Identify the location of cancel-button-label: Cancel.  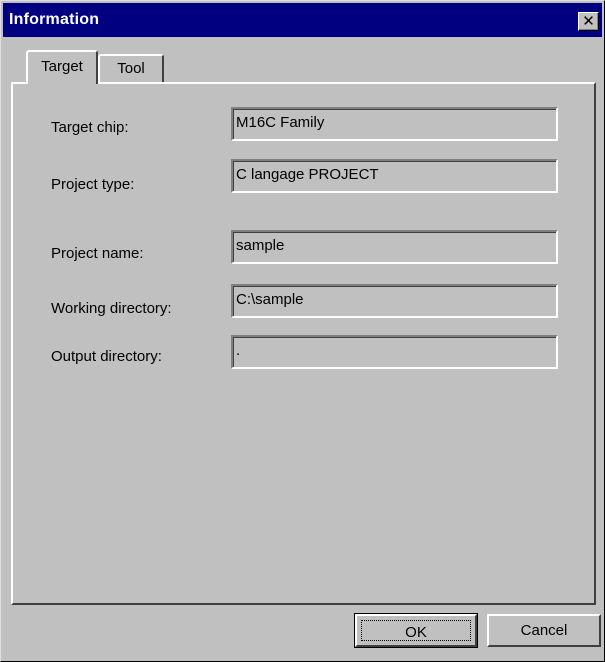
(544, 630).